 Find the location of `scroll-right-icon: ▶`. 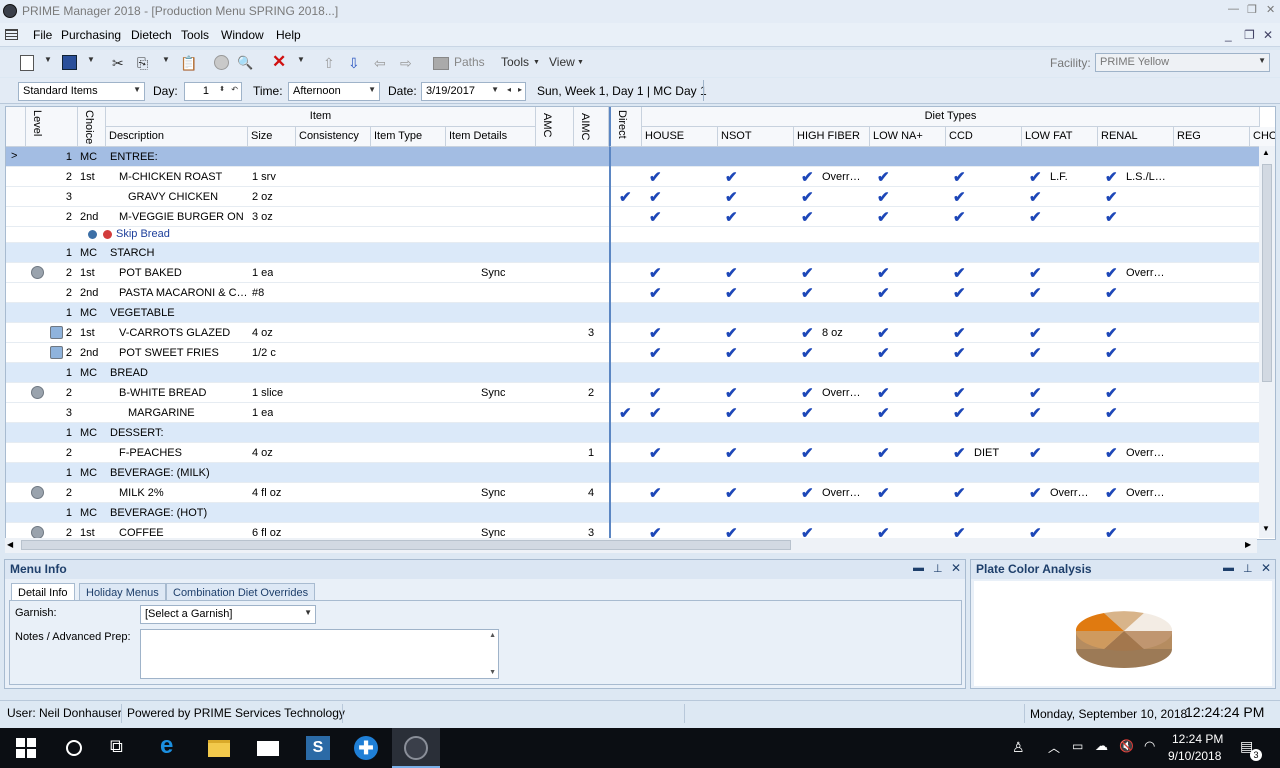

scroll-right-icon: ▶ is located at coordinates (1248, 544).